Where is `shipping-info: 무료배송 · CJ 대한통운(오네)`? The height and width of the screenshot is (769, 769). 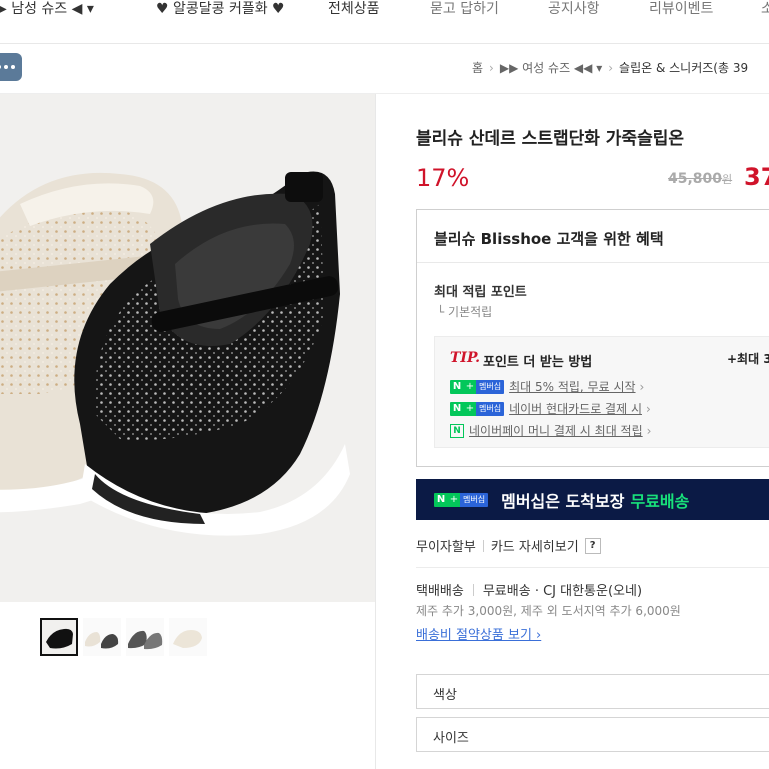 shipping-info: 무료배송 · CJ 대한통운(오네) is located at coordinates (562, 591).